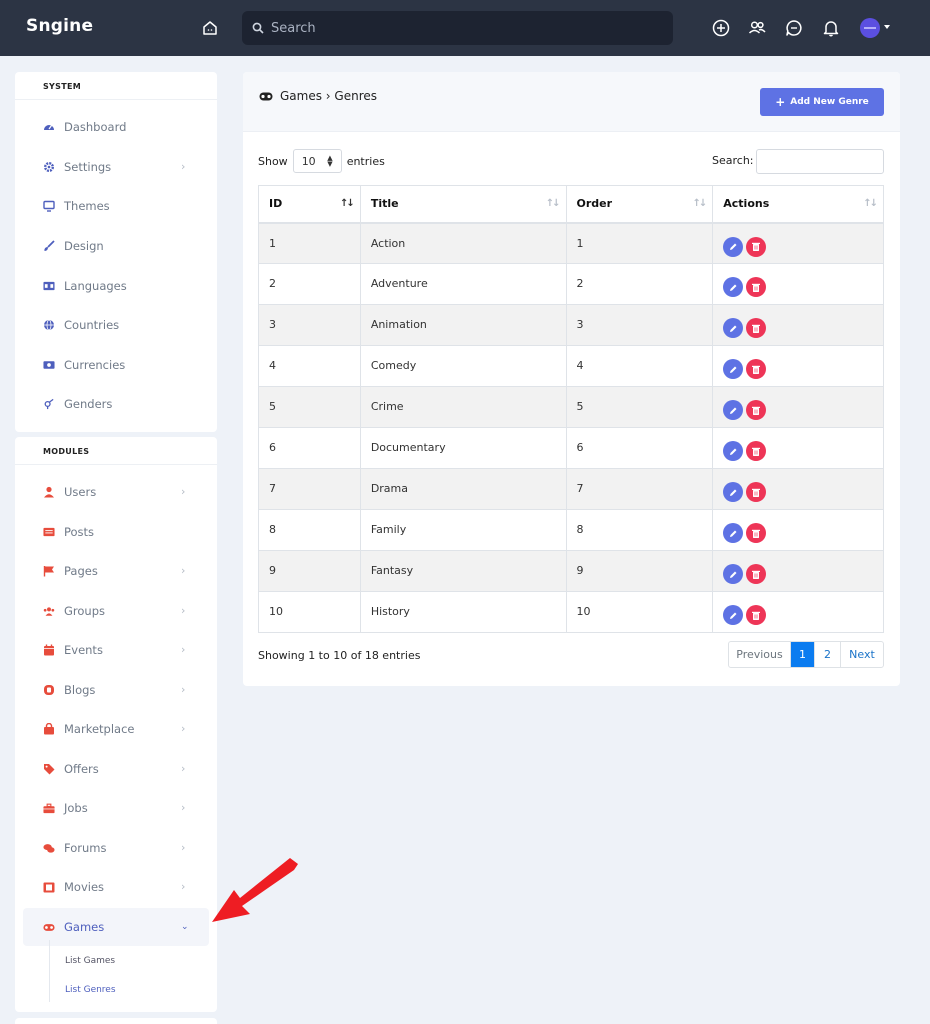 This screenshot has height=1024, width=930. Describe the element at coordinates (95, 286) in the screenshot. I see `sidebar-item-label: Languages` at that location.